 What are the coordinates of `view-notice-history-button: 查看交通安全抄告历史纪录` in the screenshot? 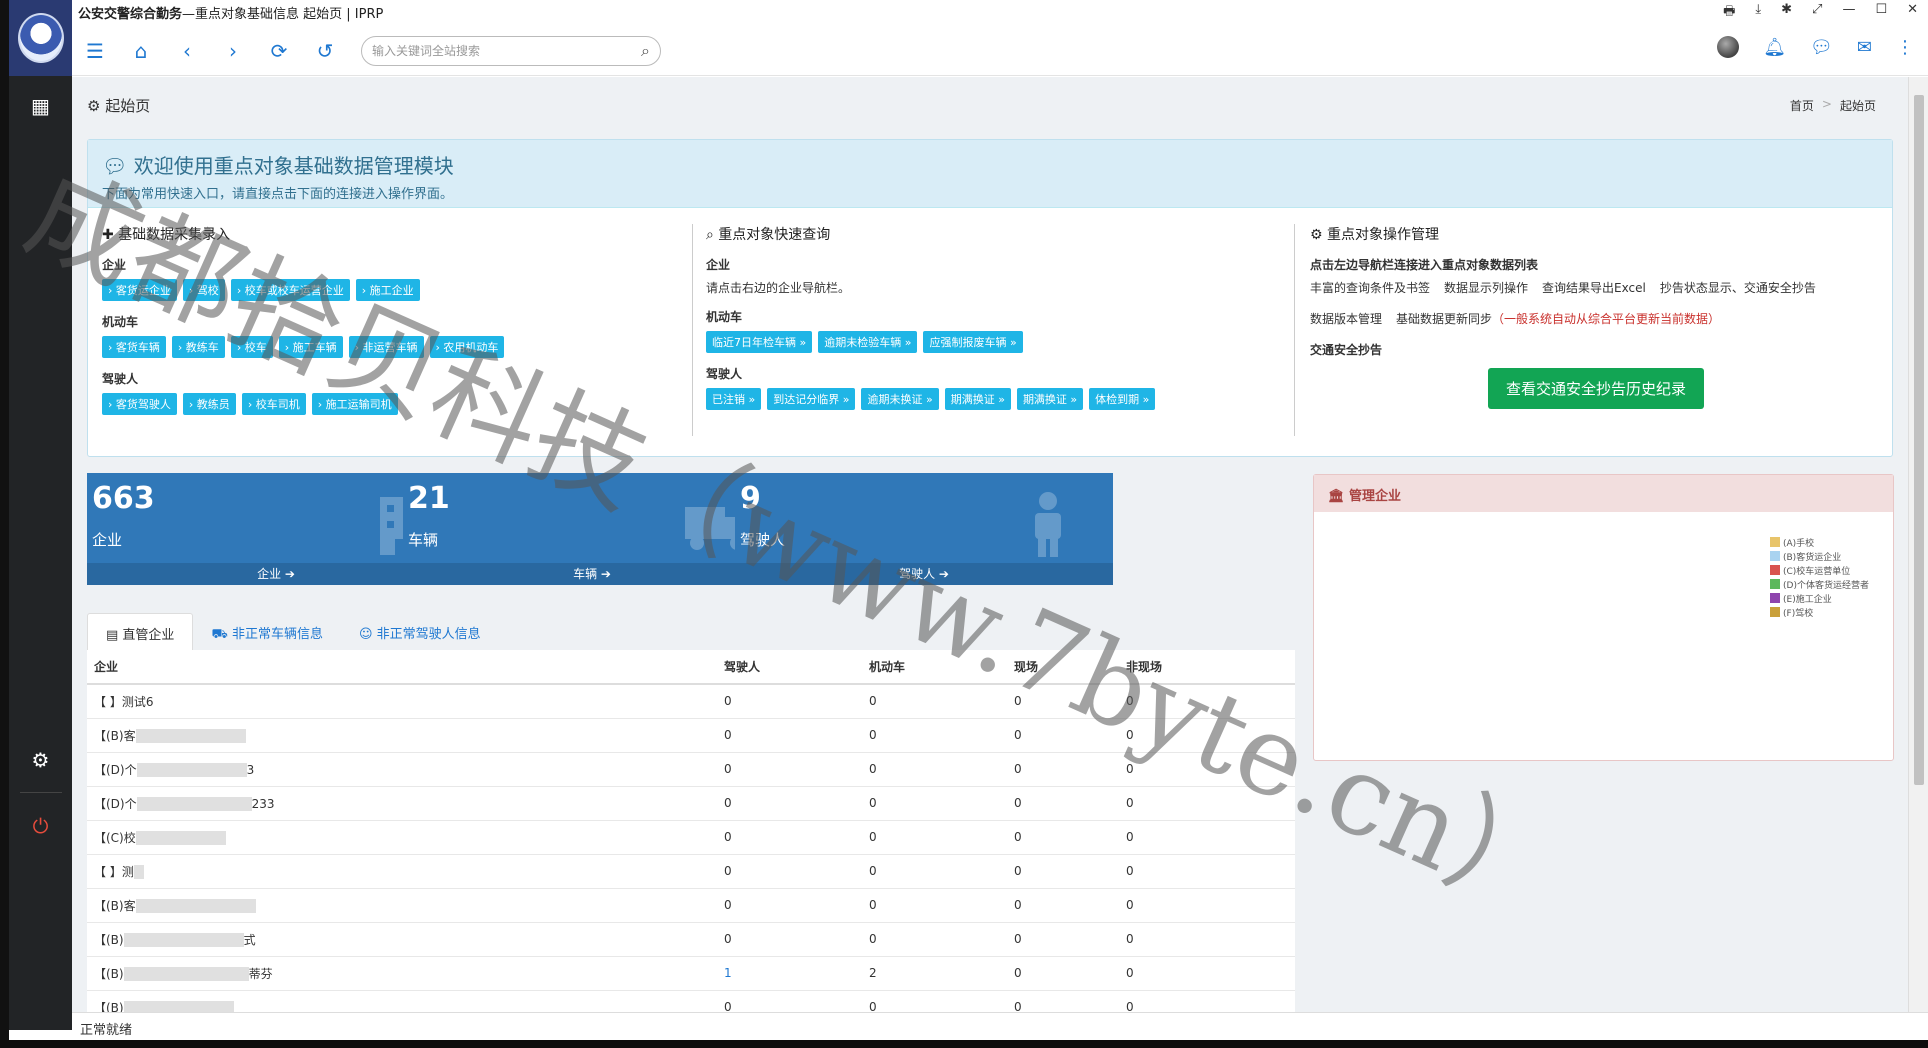 It's located at (1596, 388).